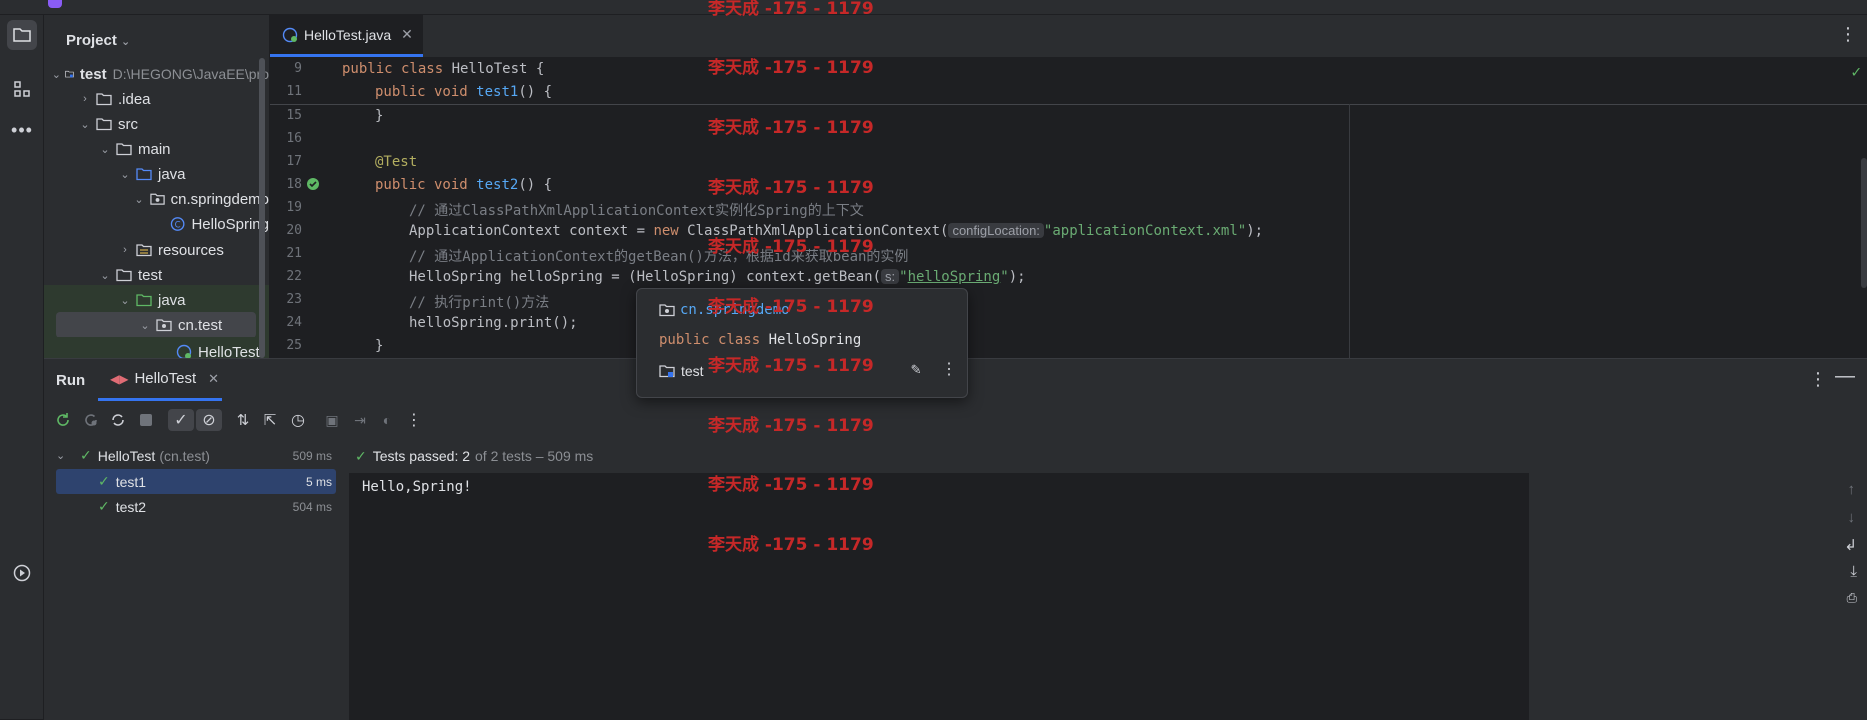 This screenshot has width=1867, height=720. What do you see at coordinates (1852, 489) in the screenshot?
I see `arrow-up-icon: ↑` at bounding box center [1852, 489].